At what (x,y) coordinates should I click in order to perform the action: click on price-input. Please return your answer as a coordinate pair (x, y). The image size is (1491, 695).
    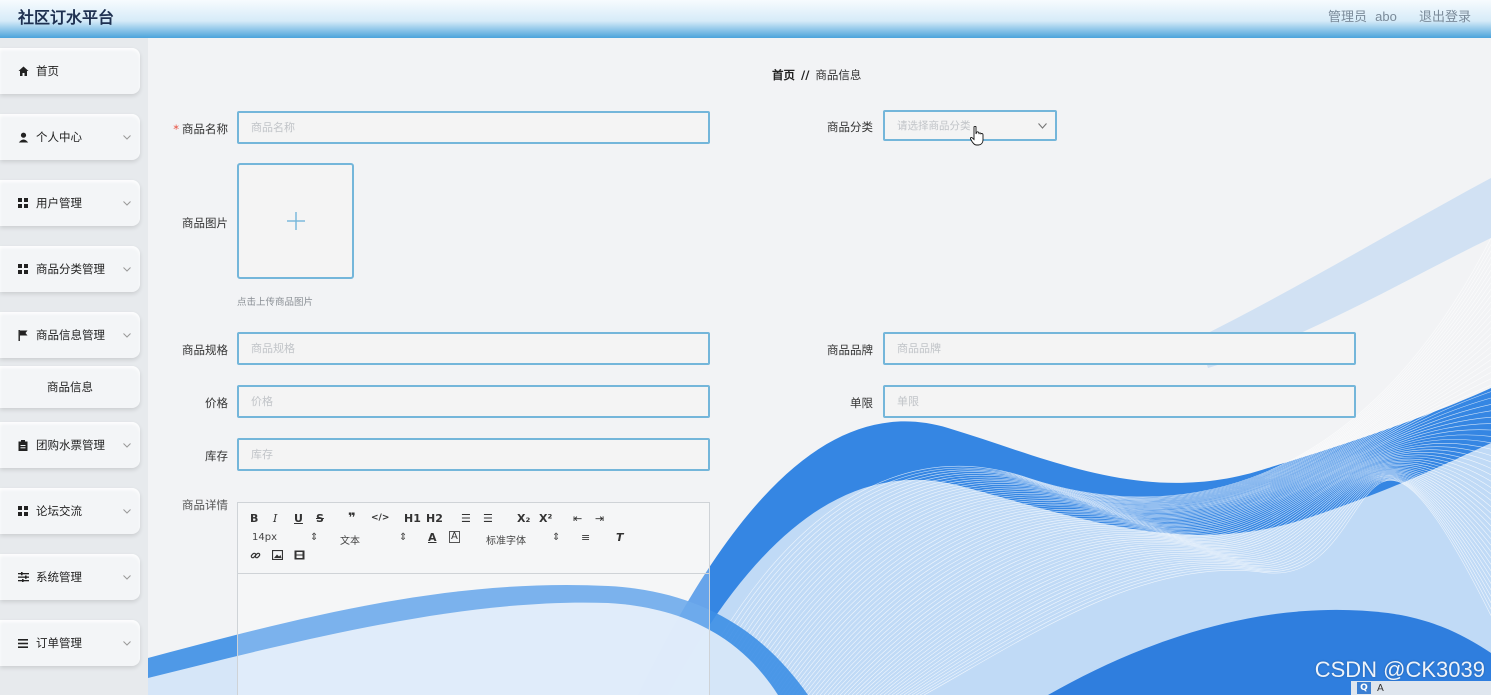
    Looking at the image, I should click on (473, 401).